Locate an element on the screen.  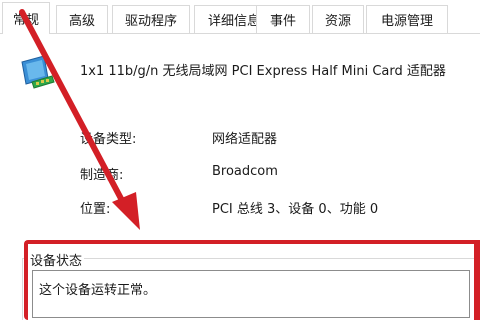
tab-strip-divider is located at coordinates (240, 33).